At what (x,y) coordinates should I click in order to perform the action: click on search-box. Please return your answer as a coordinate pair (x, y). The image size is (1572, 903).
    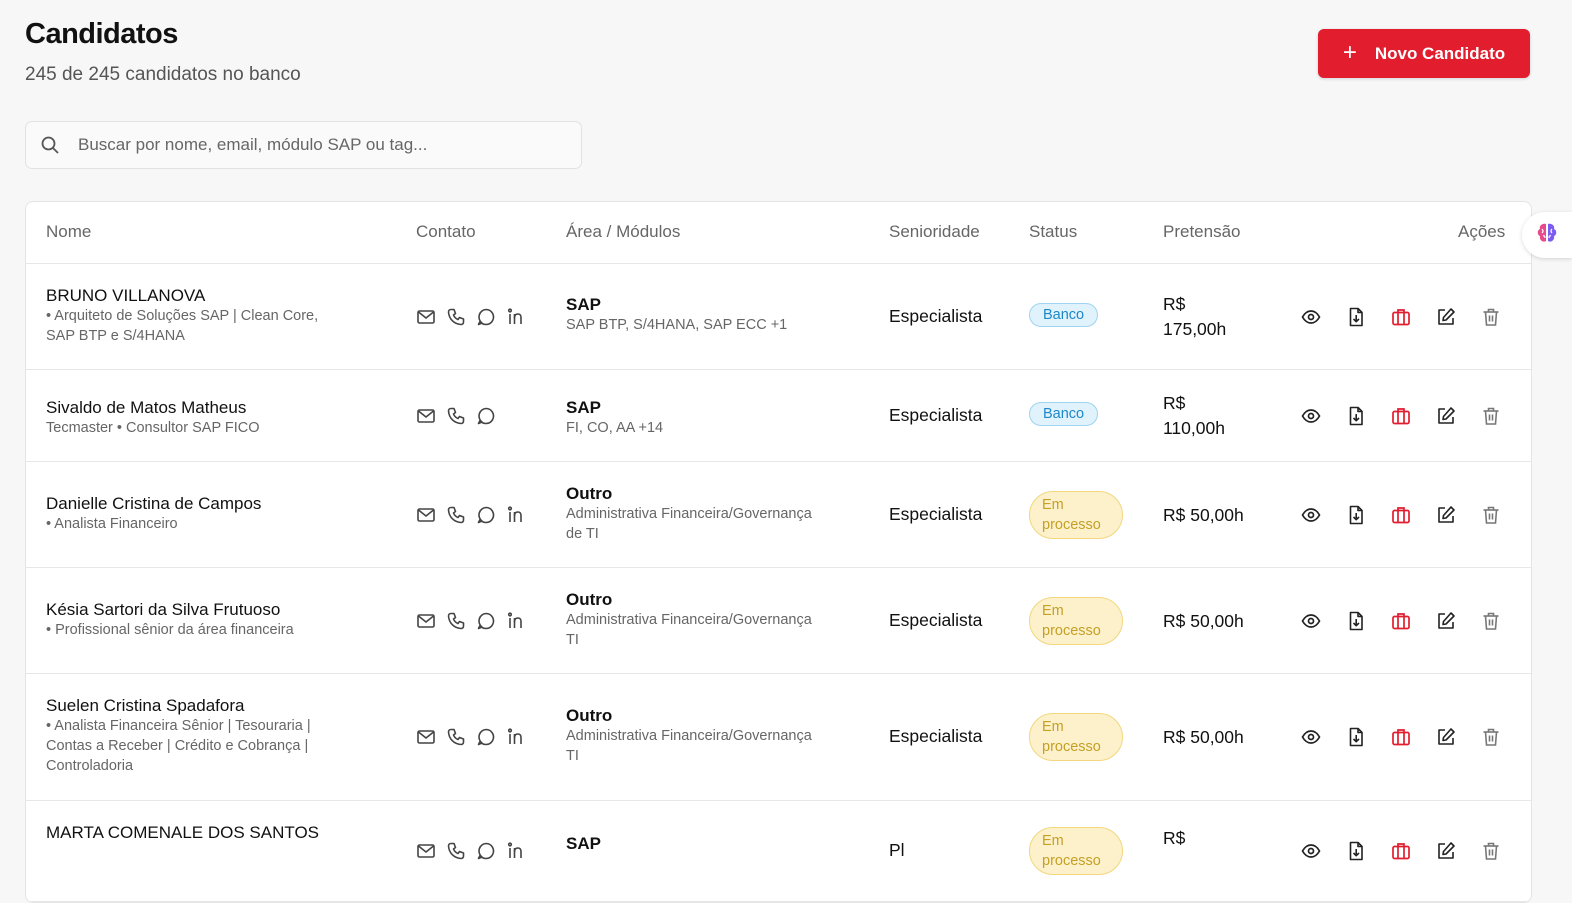
    Looking at the image, I should click on (303, 145).